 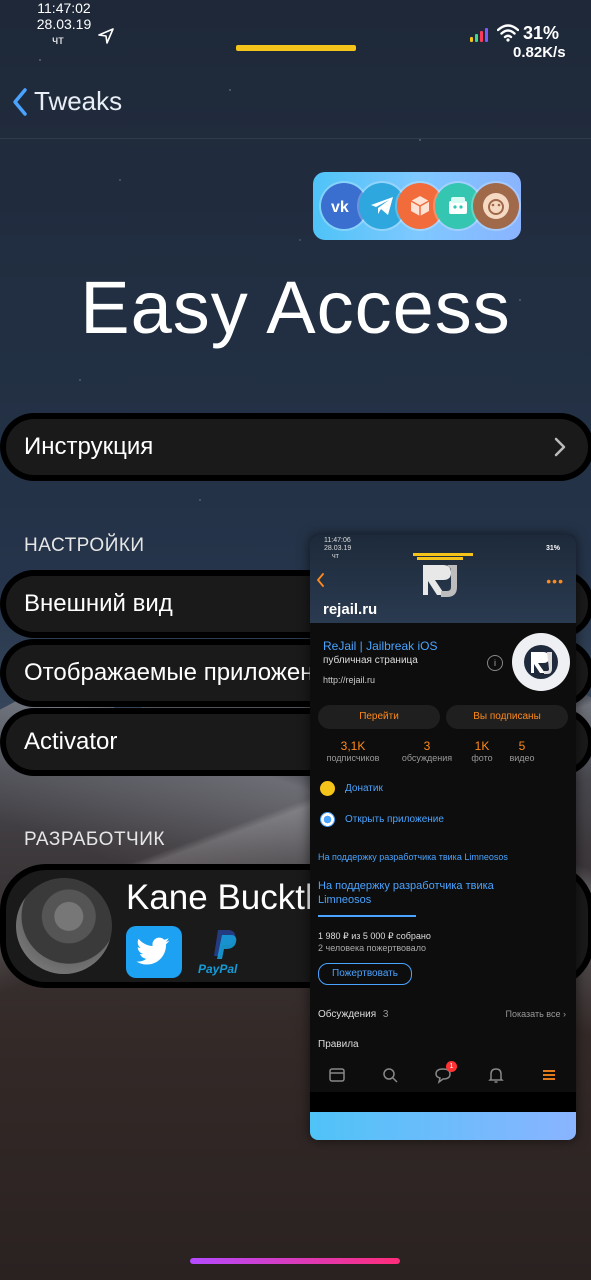 I want to click on overlay-site-title: rejail.ru, so click(x=350, y=609).